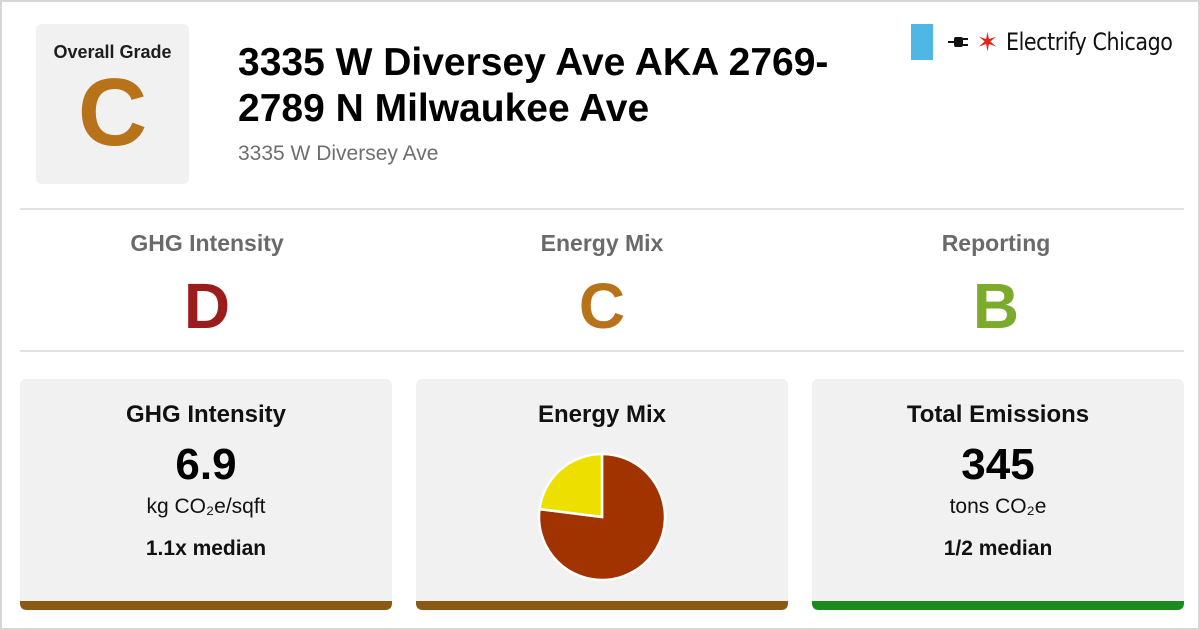  I want to click on subgrade-energy-mix: Energy Mix C, so click(602, 285).